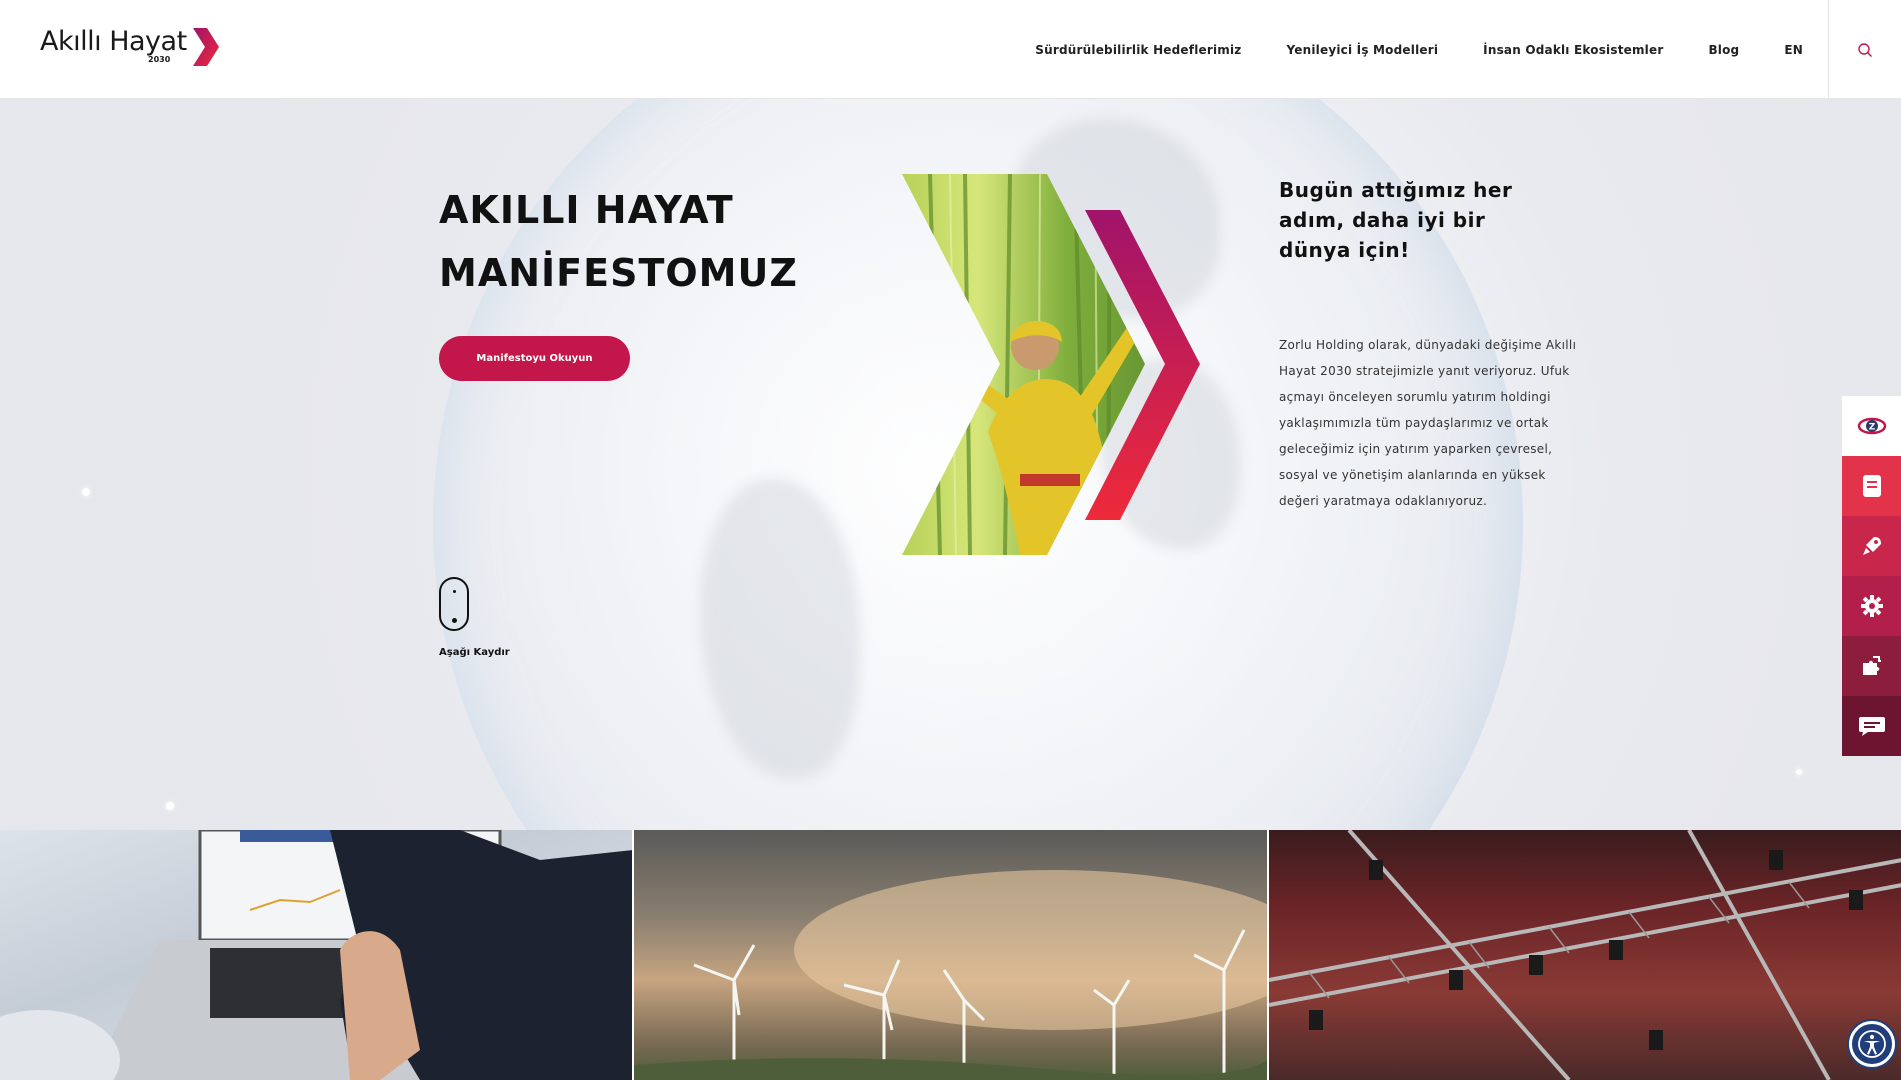 The width and height of the screenshot is (1901, 1080). I want to click on language-switch-en: EN, so click(1793, 50).